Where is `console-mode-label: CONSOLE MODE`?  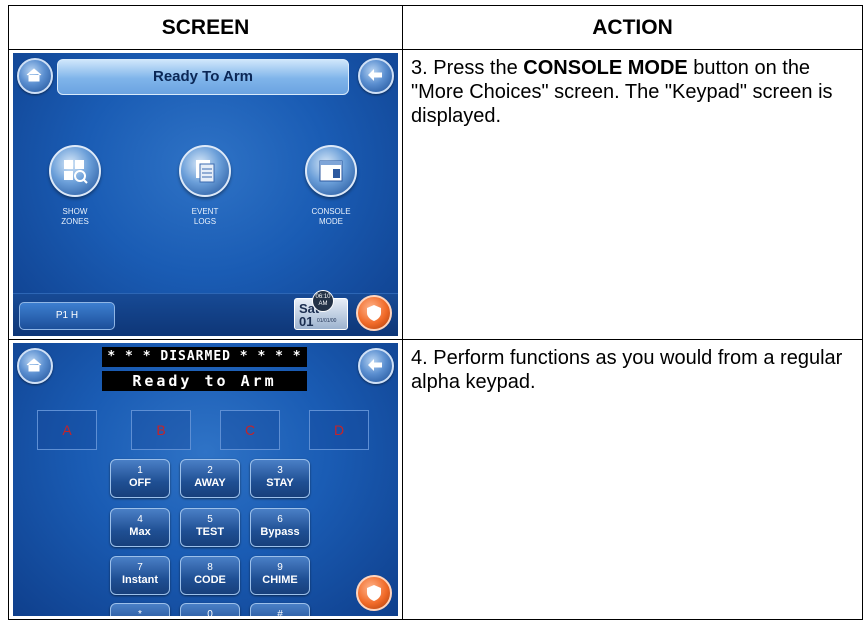
console-mode-label: CONSOLE MODE is located at coordinates (331, 216).